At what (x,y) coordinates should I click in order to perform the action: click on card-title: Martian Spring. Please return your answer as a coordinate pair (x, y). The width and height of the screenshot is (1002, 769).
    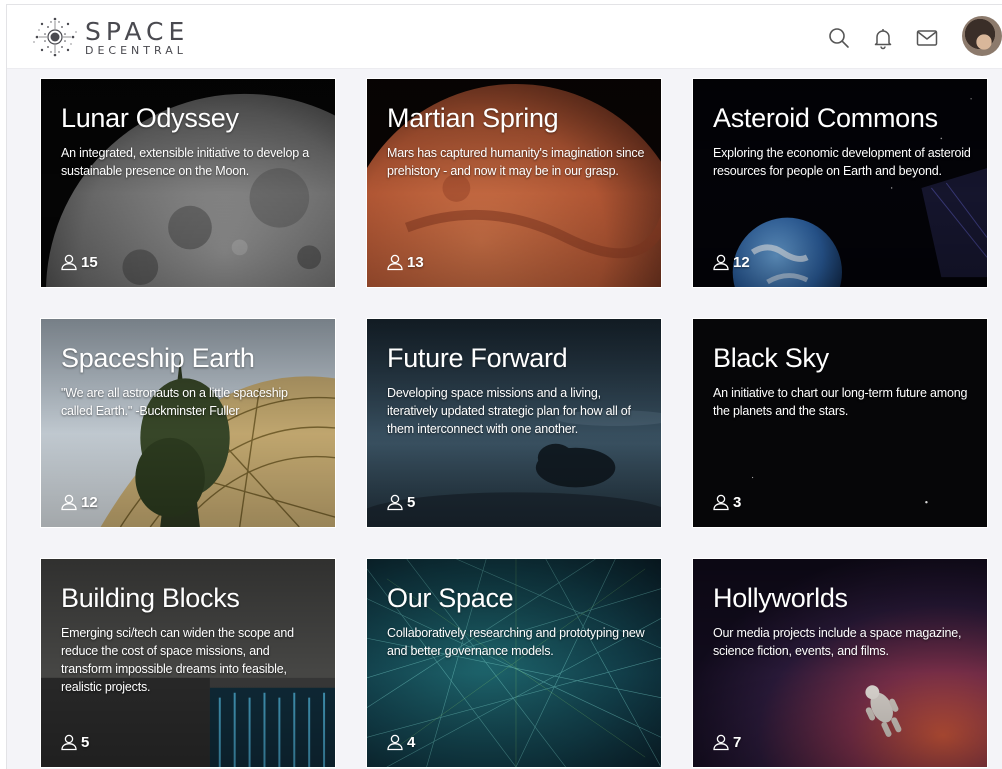
    Looking at the image, I should click on (473, 118).